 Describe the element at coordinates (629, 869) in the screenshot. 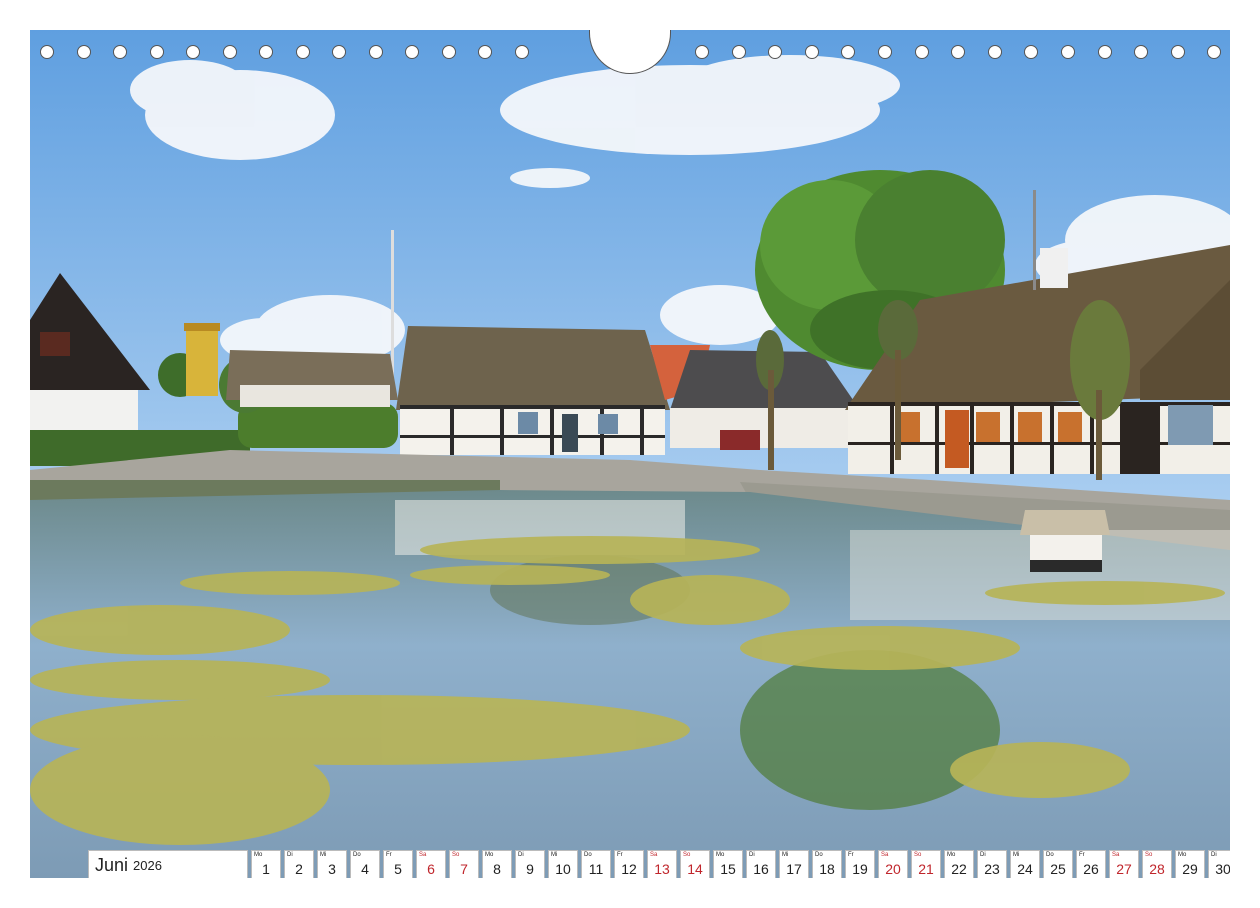

I see `day-number: 12` at that location.